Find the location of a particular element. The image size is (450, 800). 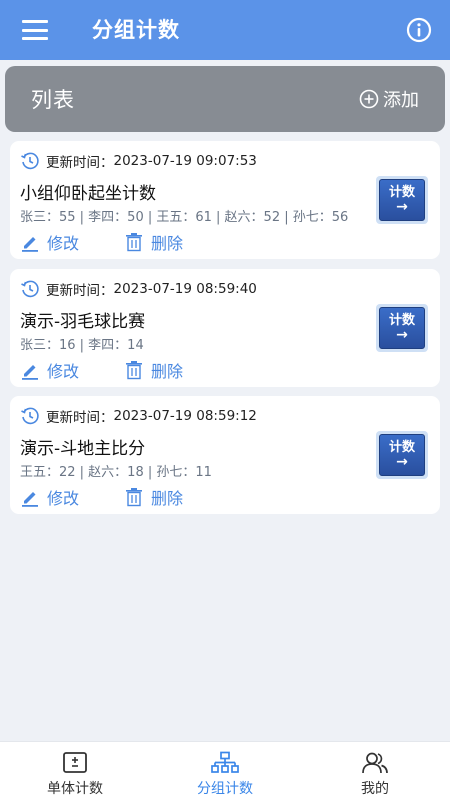

page-title: 分组计数 is located at coordinates (136, 30).